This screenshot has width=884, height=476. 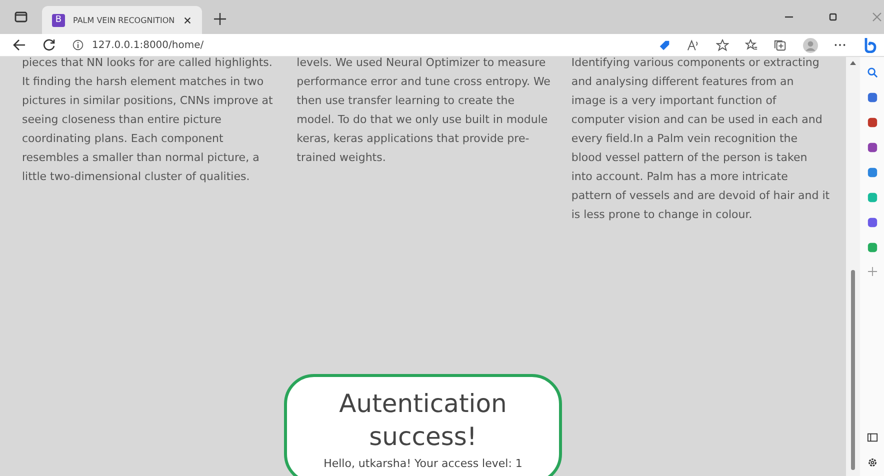 I want to click on more-icon, so click(x=840, y=45).